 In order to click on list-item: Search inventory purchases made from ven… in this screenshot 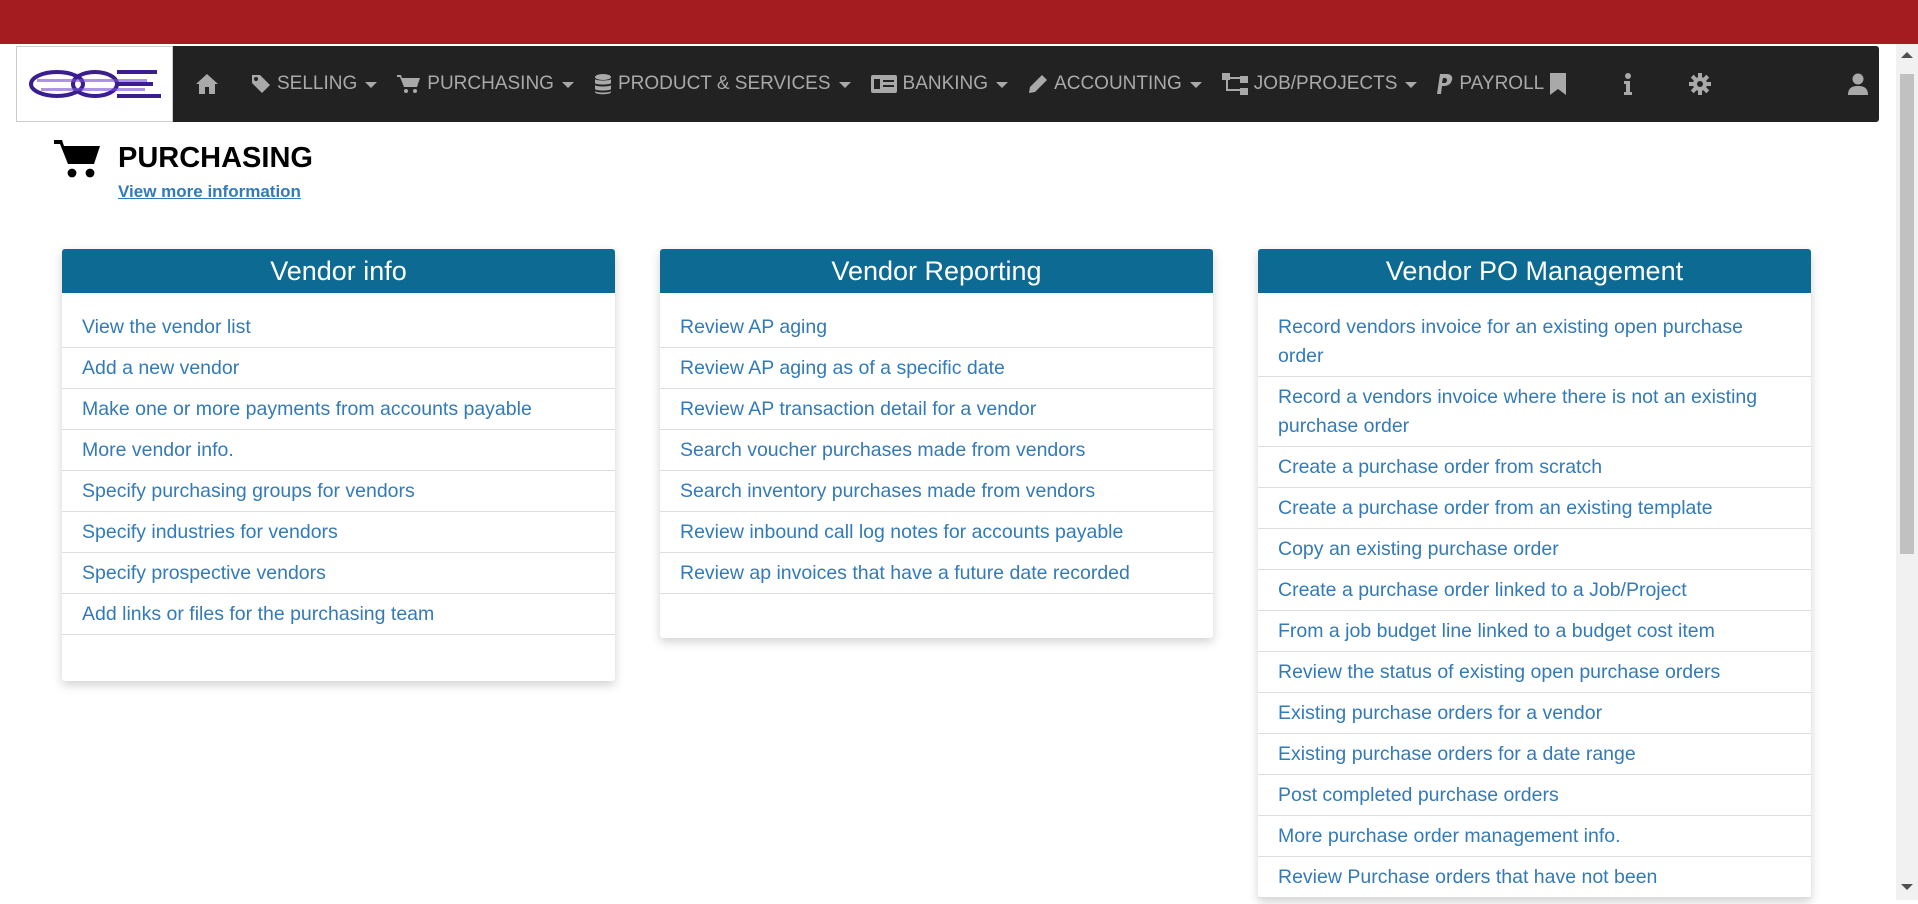, I will do `click(936, 491)`.